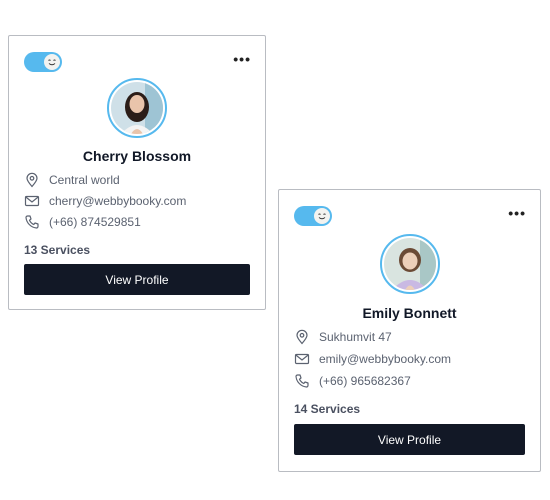  I want to click on phone-row: (+66) 874529851, so click(82, 222).